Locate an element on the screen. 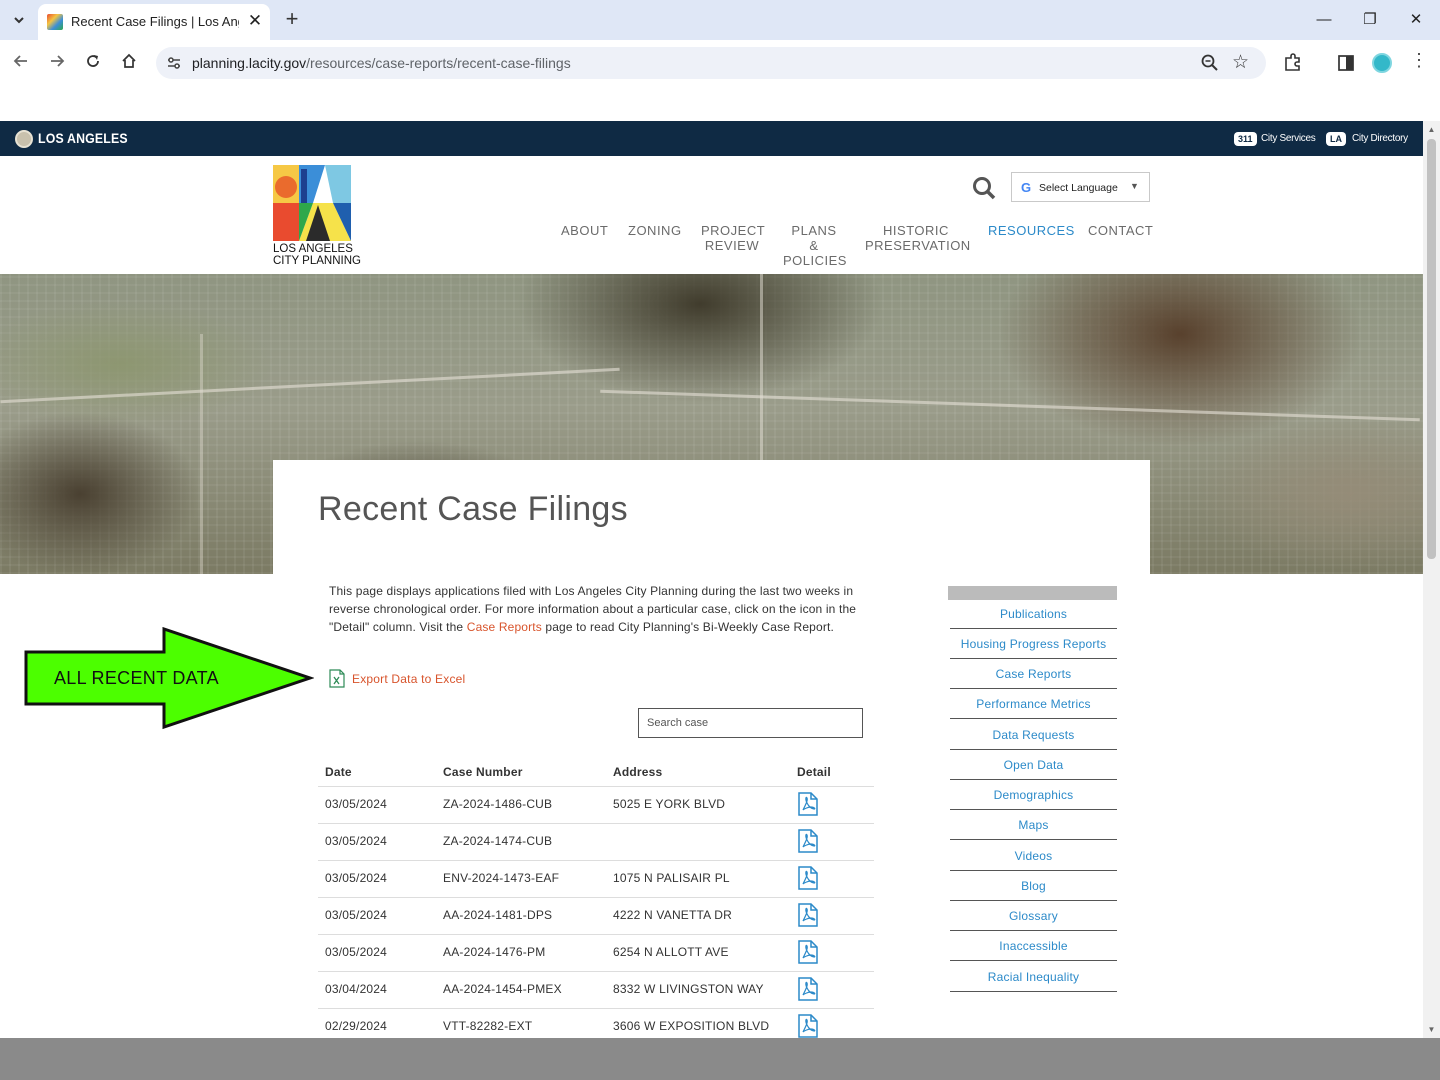 The height and width of the screenshot is (1080, 1440). sidebar-item-publications: Publications is located at coordinates (1033, 614).